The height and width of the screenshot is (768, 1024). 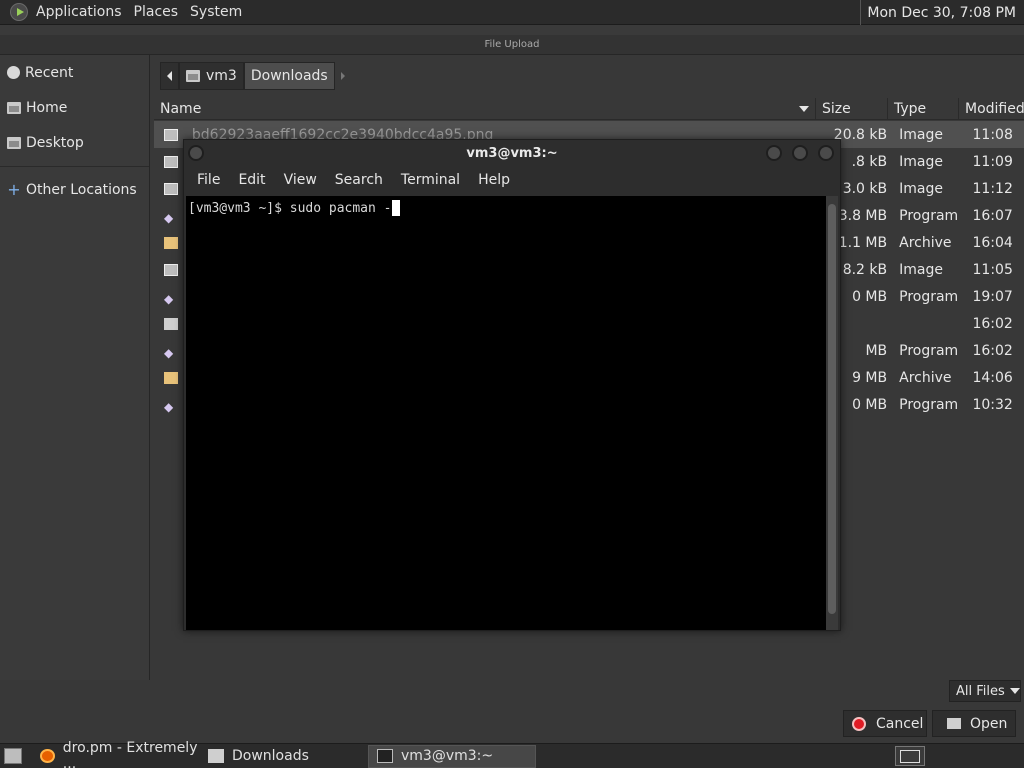 What do you see at coordinates (216, 756) in the screenshot?
I see `folder-icon` at bounding box center [216, 756].